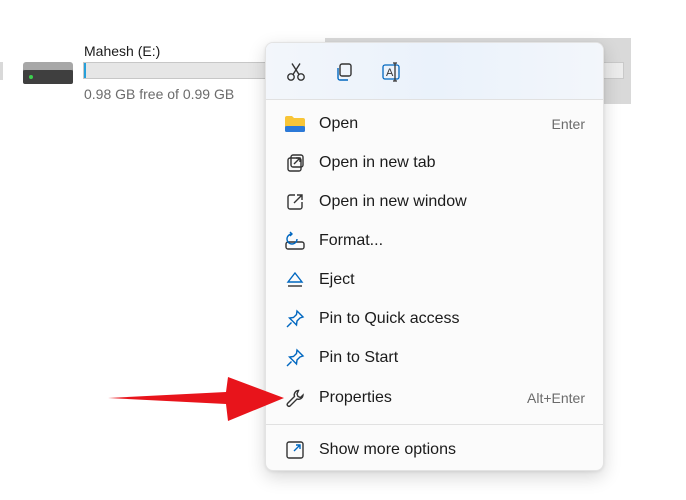 The image size is (686, 500). What do you see at coordinates (568, 124) in the screenshot?
I see `menu-item-shortcut: Enter` at bounding box center [568, 124].